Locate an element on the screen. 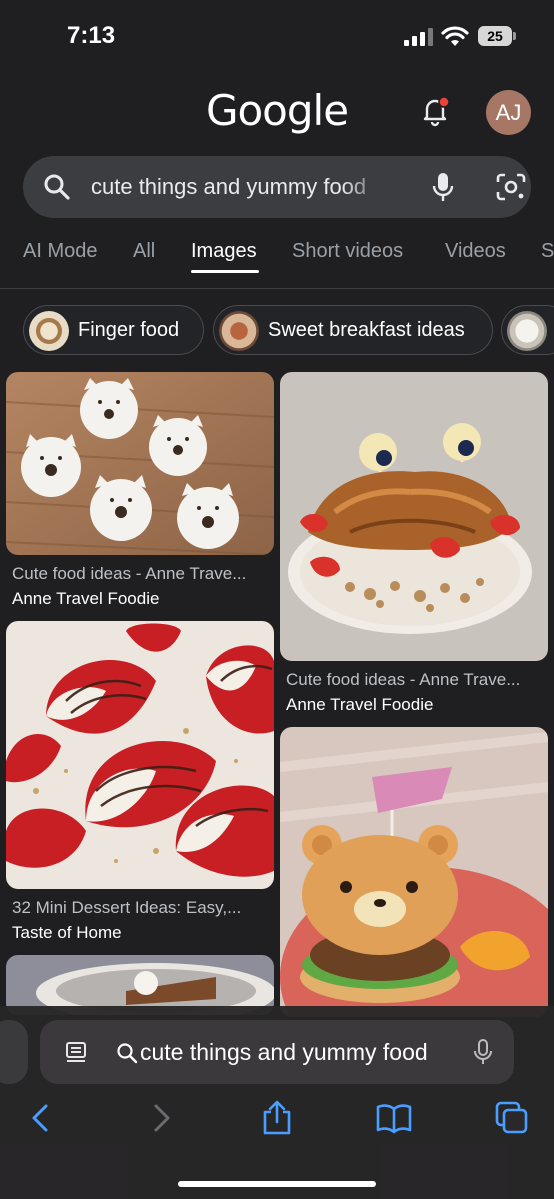 This screenshot has width=554, height=1199. result-image-cat-donuts is located at coordinates (140, 463).